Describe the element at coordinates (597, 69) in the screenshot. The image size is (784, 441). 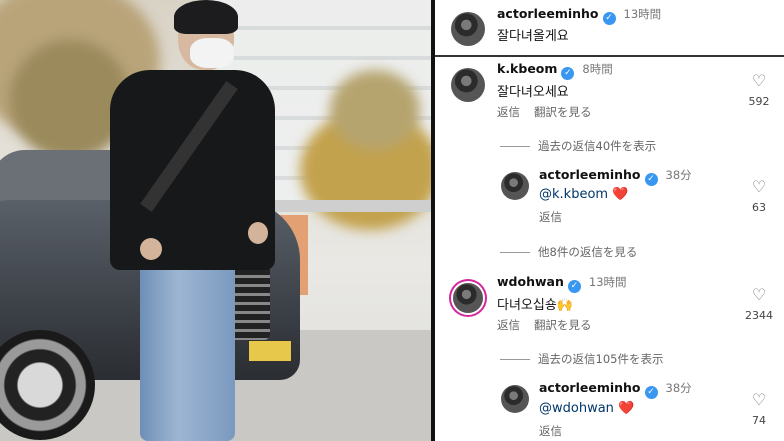
I see `timestamp: 8時間` at that location.